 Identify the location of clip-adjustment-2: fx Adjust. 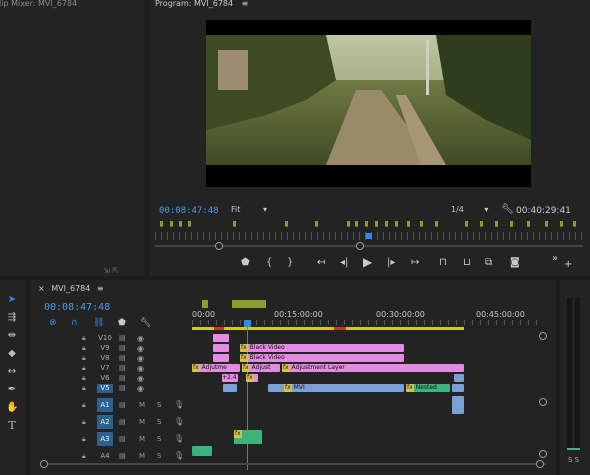
(261, 368).